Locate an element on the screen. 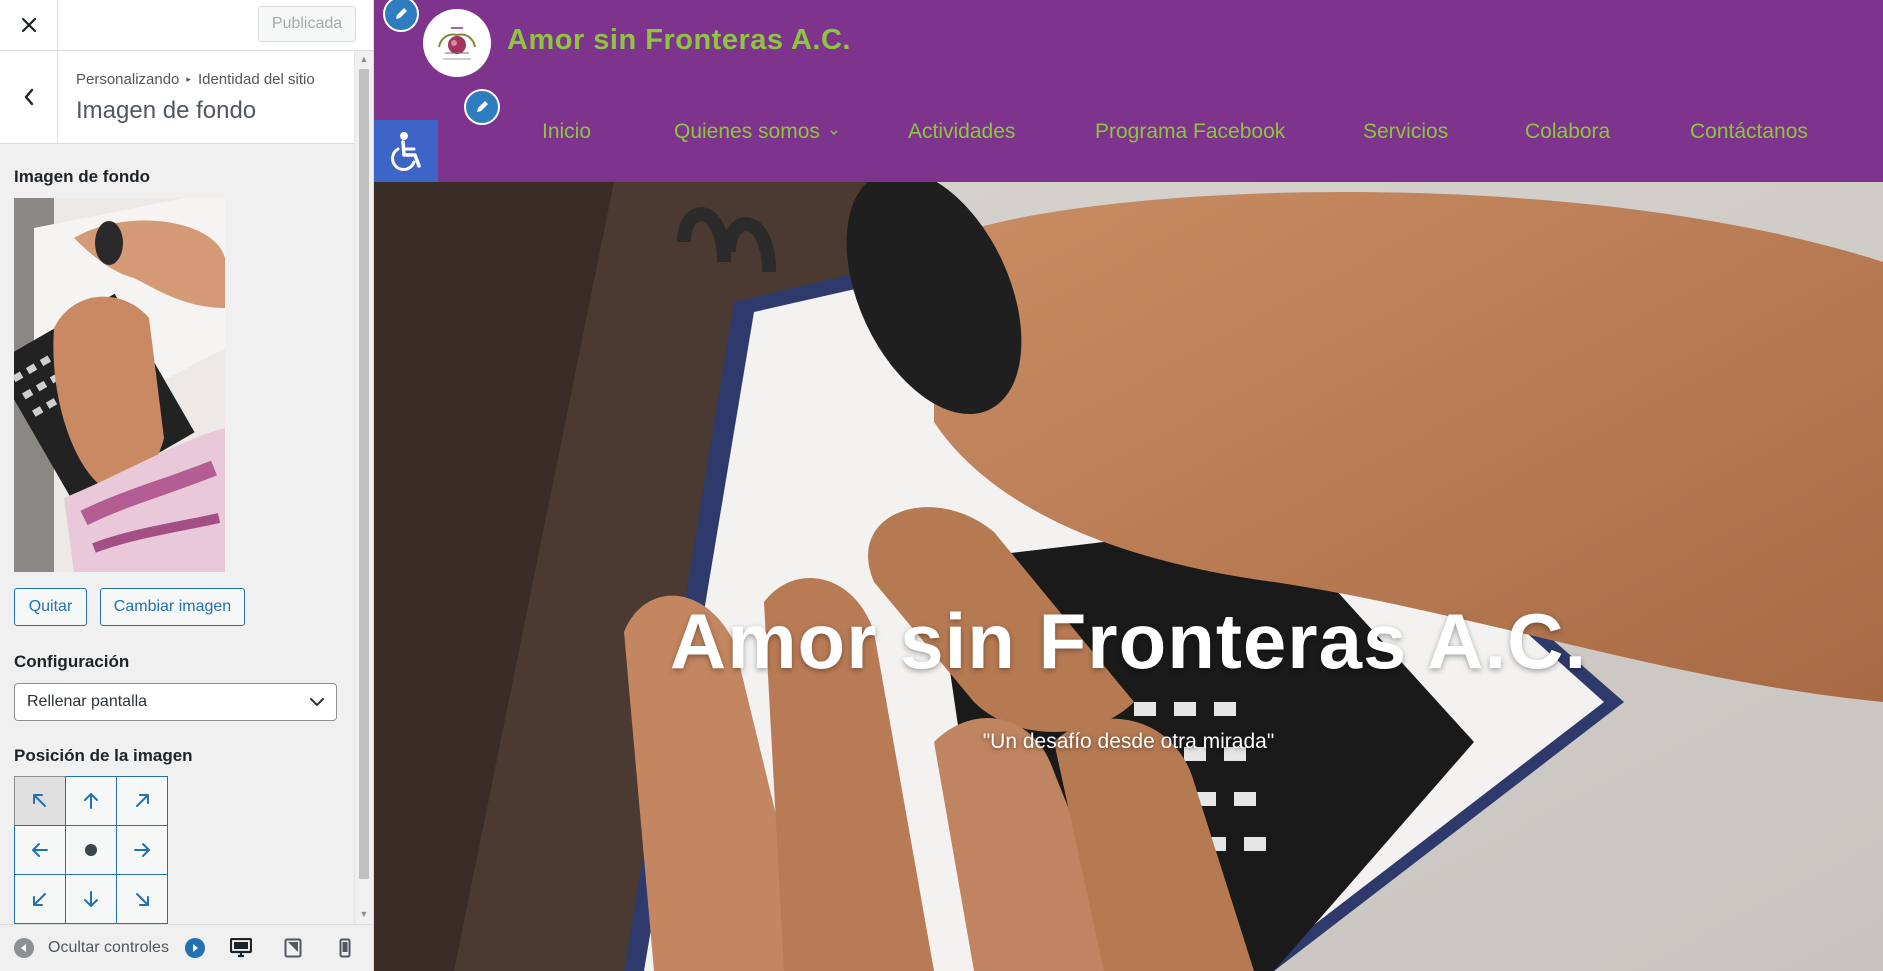 This screenshot has height=971, width=1883. device-tablet-button is located at coordinates (293, 948).